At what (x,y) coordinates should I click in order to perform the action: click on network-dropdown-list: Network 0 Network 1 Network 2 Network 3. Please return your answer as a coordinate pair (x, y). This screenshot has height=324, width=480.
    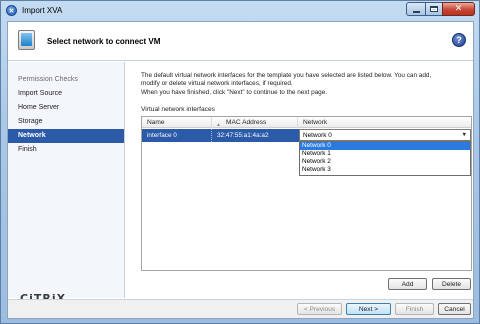
    Looking at the image, I should click on (385, 158).